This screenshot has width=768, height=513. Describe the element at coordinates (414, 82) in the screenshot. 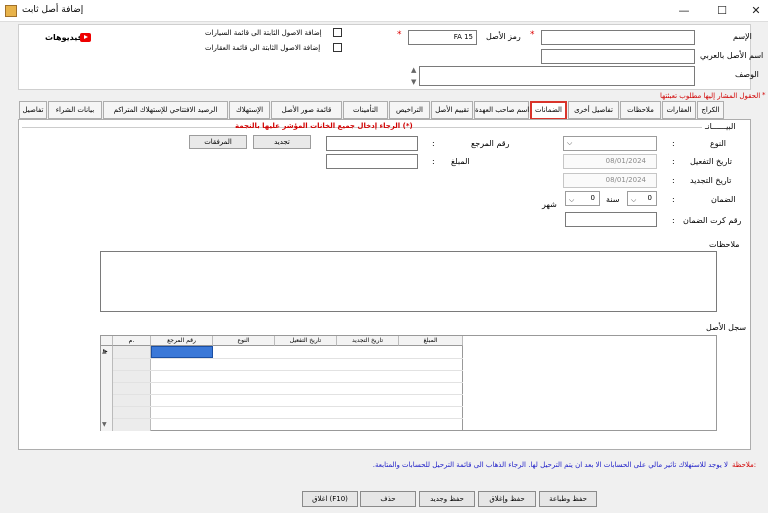

I see `description-scroll-down-icon: ▼` at that location.